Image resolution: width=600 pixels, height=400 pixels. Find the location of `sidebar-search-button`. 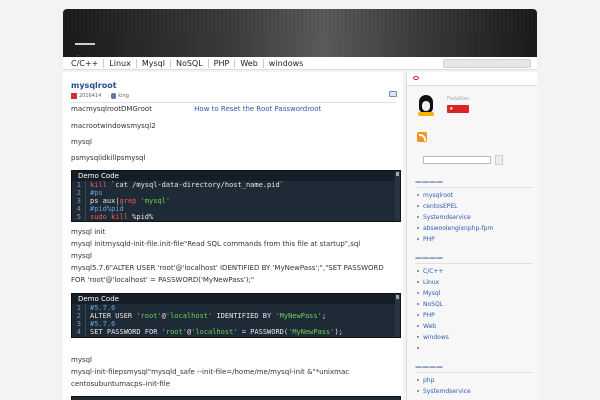

sidebar-search-button is located at coordinates (499, 160).